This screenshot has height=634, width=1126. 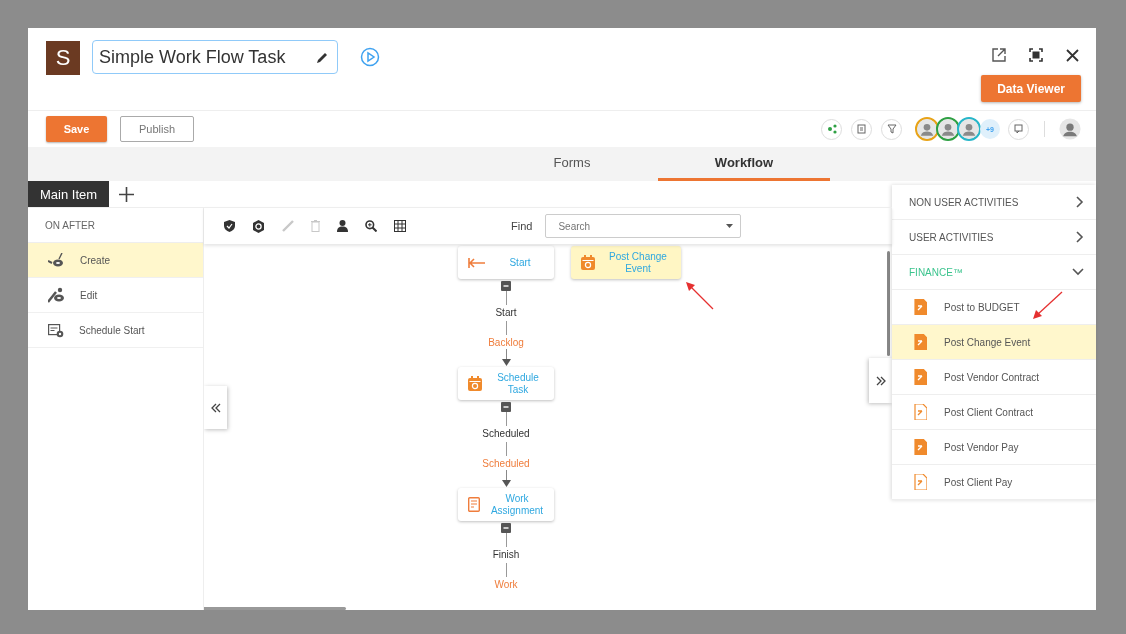 I want to click on double-chevron-right-icon, so click(x=880, y=380).